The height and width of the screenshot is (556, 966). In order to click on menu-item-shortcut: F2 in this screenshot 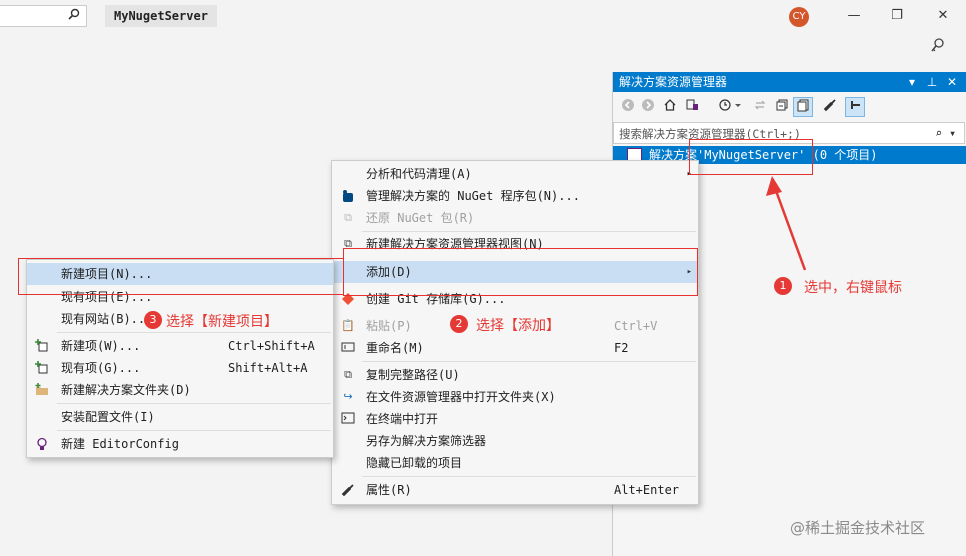, I will do `click(621, 348)`.